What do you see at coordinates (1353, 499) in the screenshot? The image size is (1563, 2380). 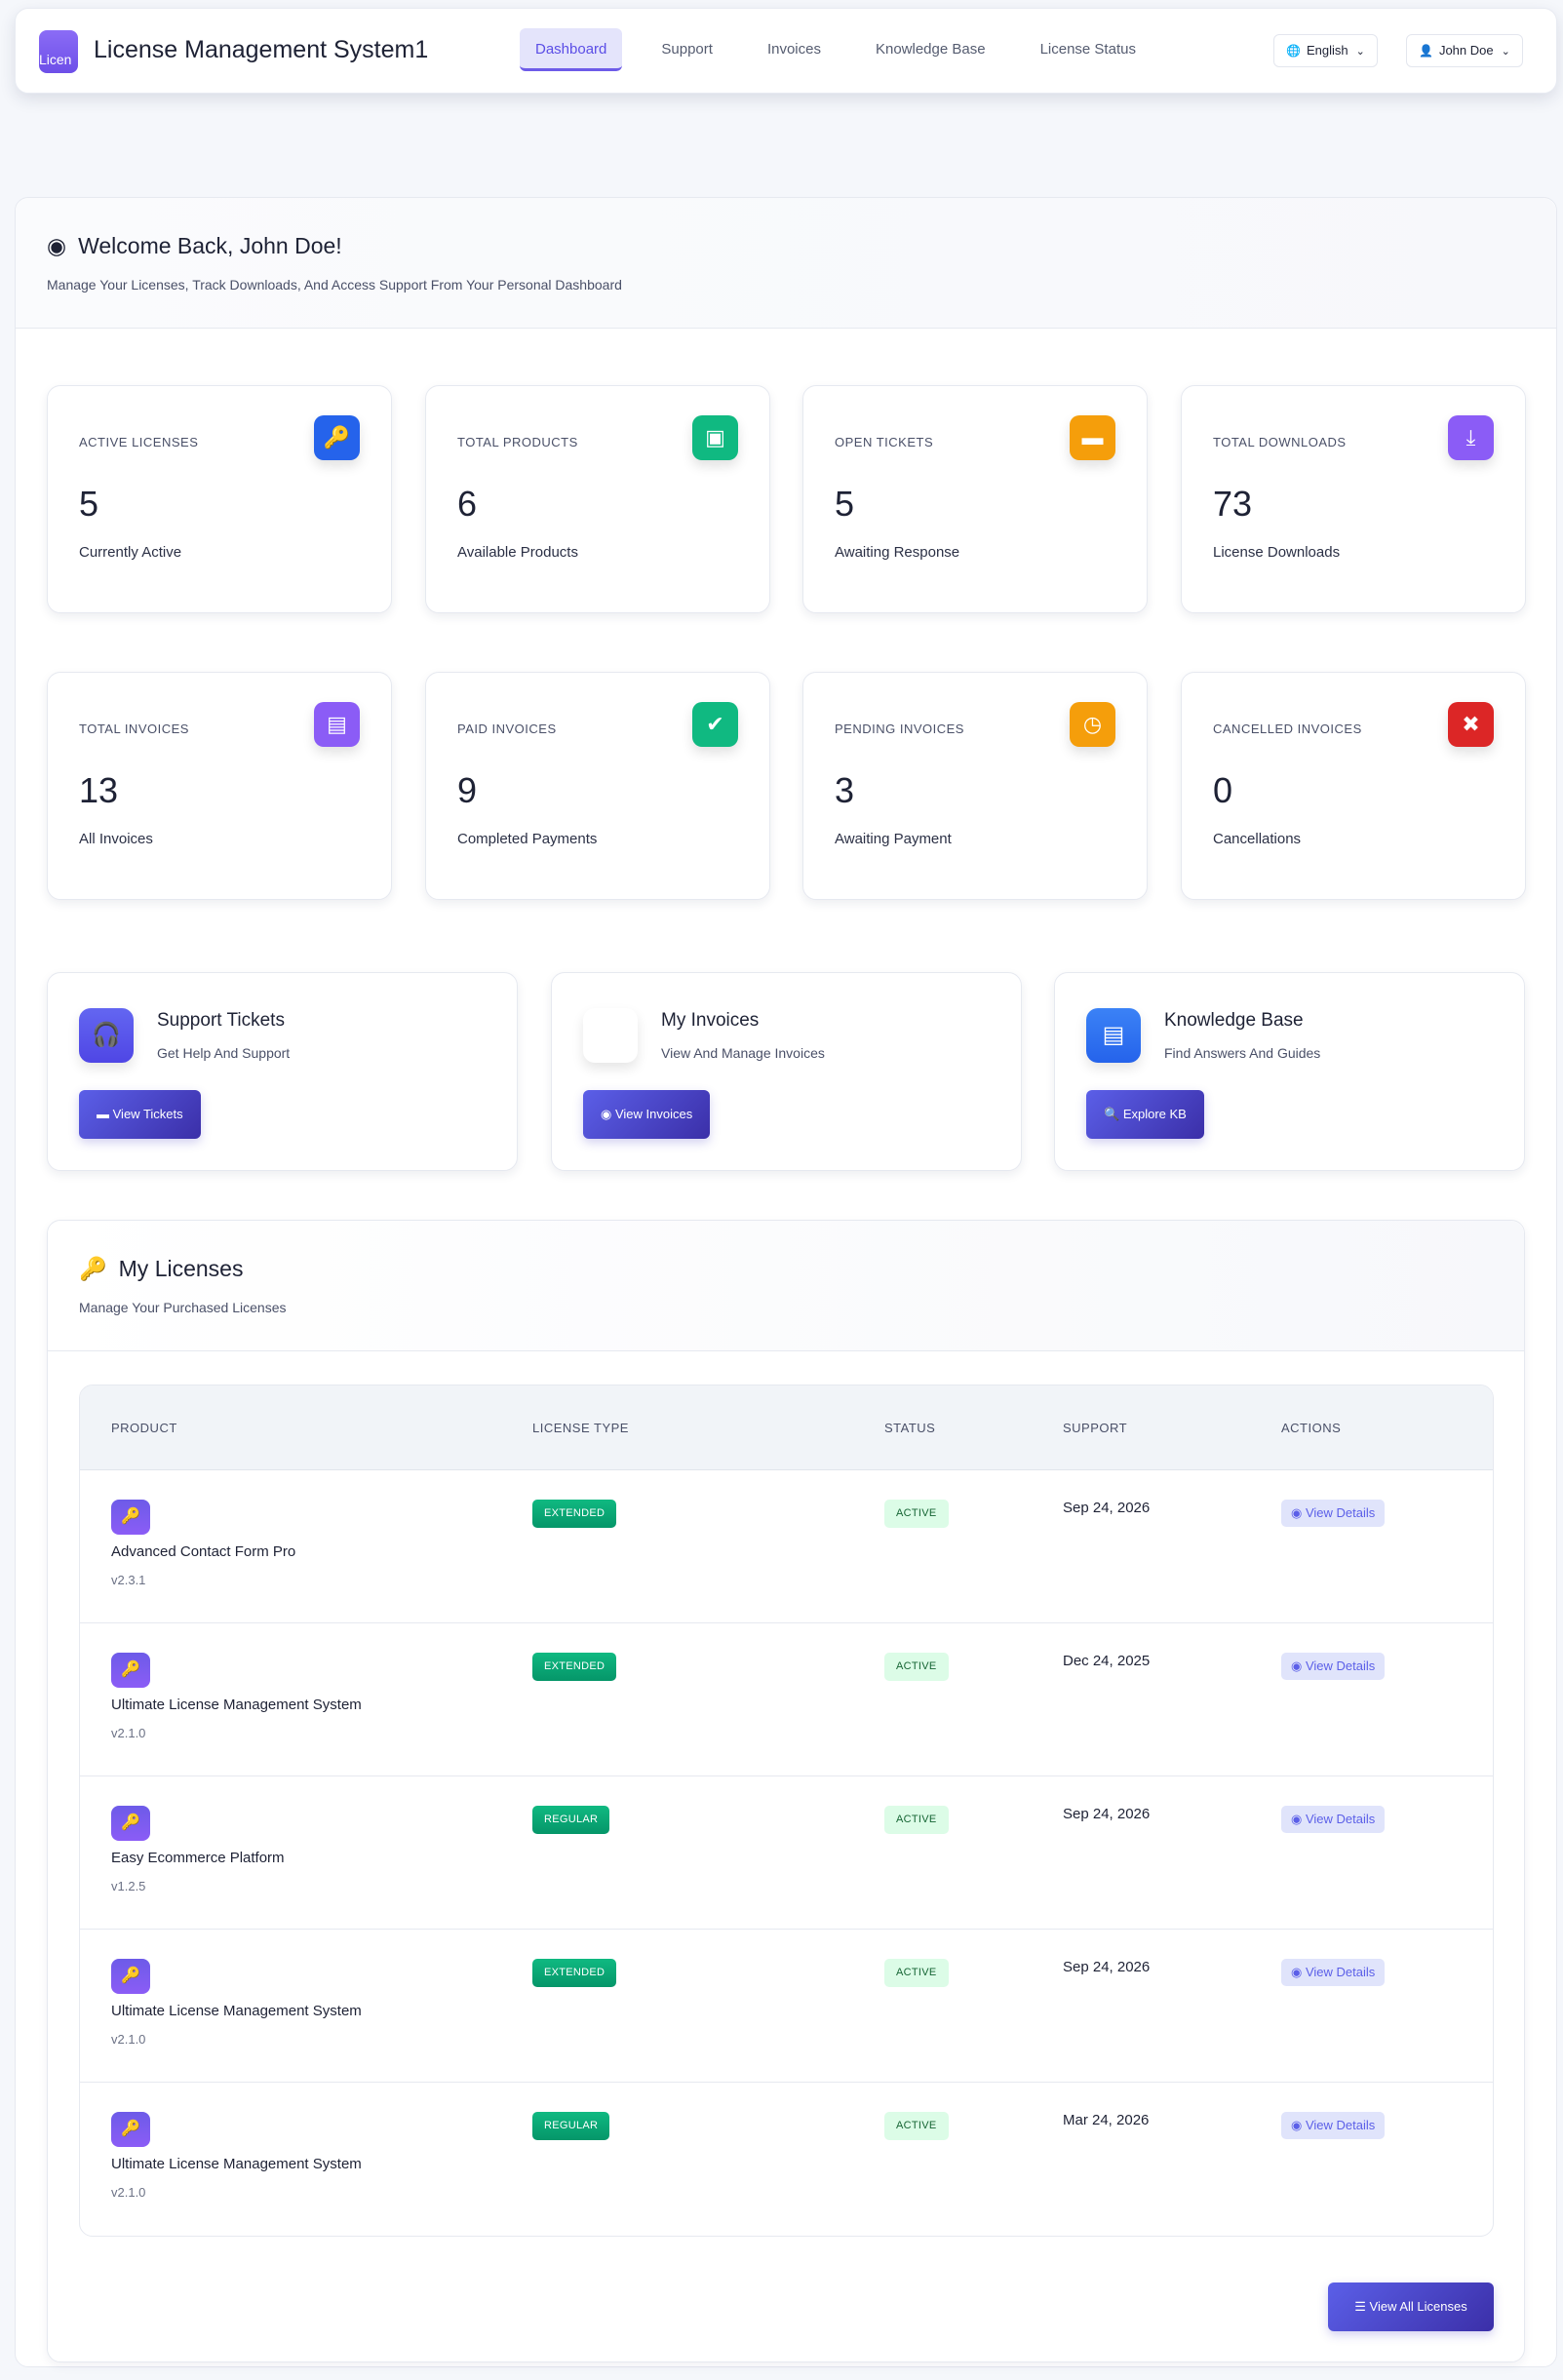 I see `stat-card: TOTAL DOWNLOADS ⤓ 73 License Downloads` at bounding box center [1353, 499].